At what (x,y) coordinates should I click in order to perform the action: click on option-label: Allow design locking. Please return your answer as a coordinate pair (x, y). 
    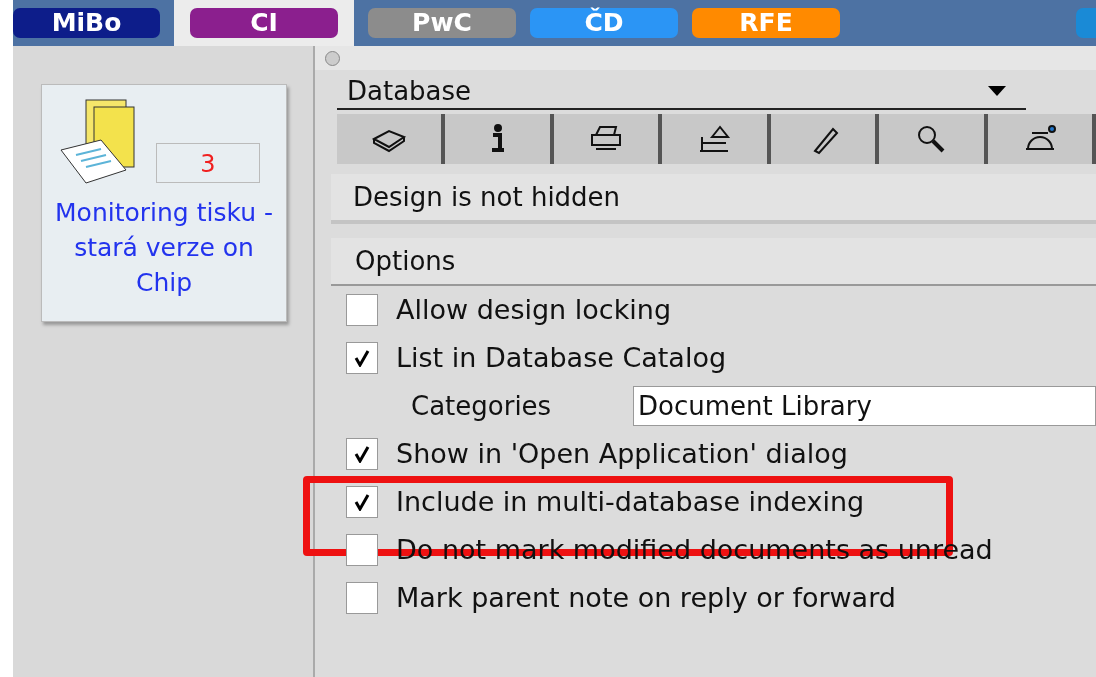
    Looking at the image, I should click on (534, 309).